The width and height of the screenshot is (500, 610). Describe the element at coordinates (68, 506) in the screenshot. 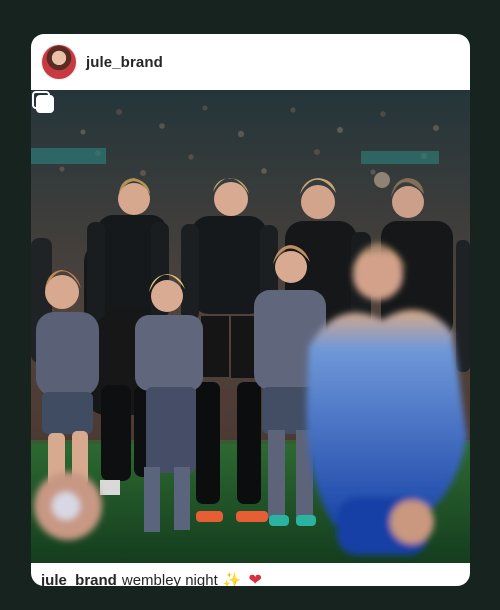

I see `blurred-left-foreground` at that location.